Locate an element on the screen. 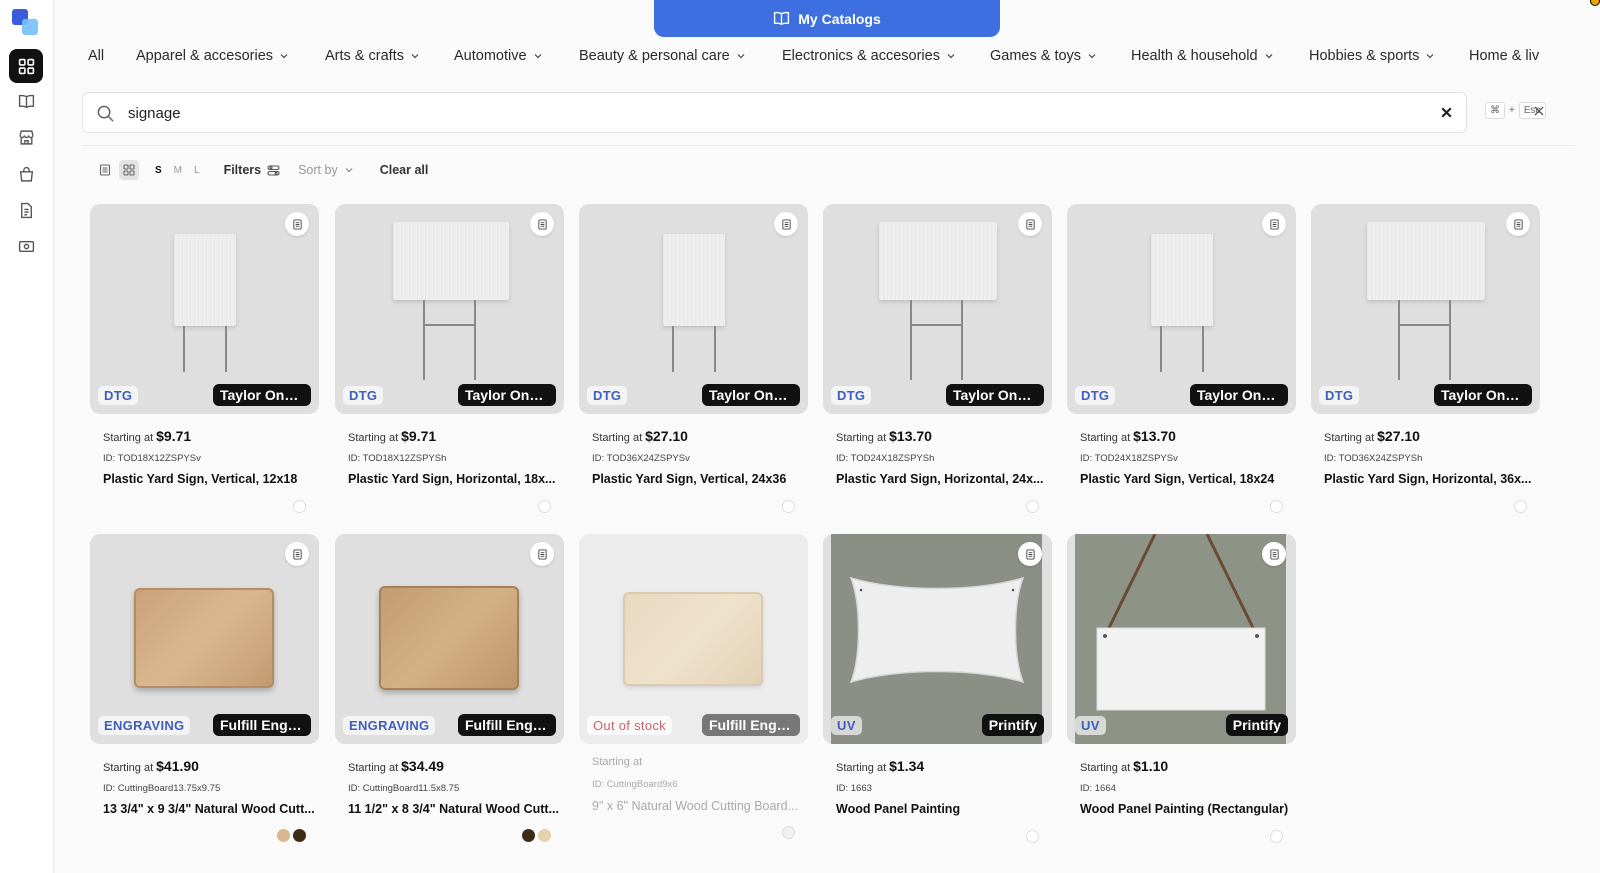 Image resolution: width=1600 pixels, height=873 pixels. category-health: Health & household is located at coordinates (1202, 56).